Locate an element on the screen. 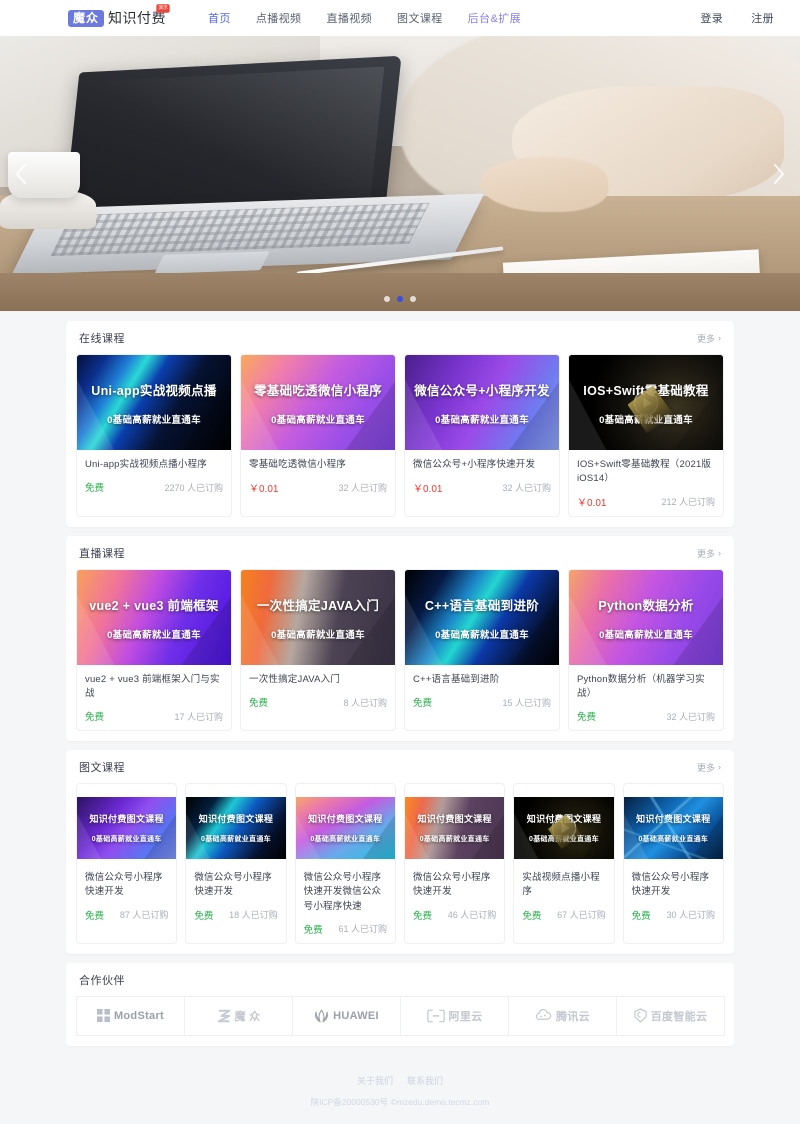  thumb-title: Python数据分析 is located at coordinates (646, 605).